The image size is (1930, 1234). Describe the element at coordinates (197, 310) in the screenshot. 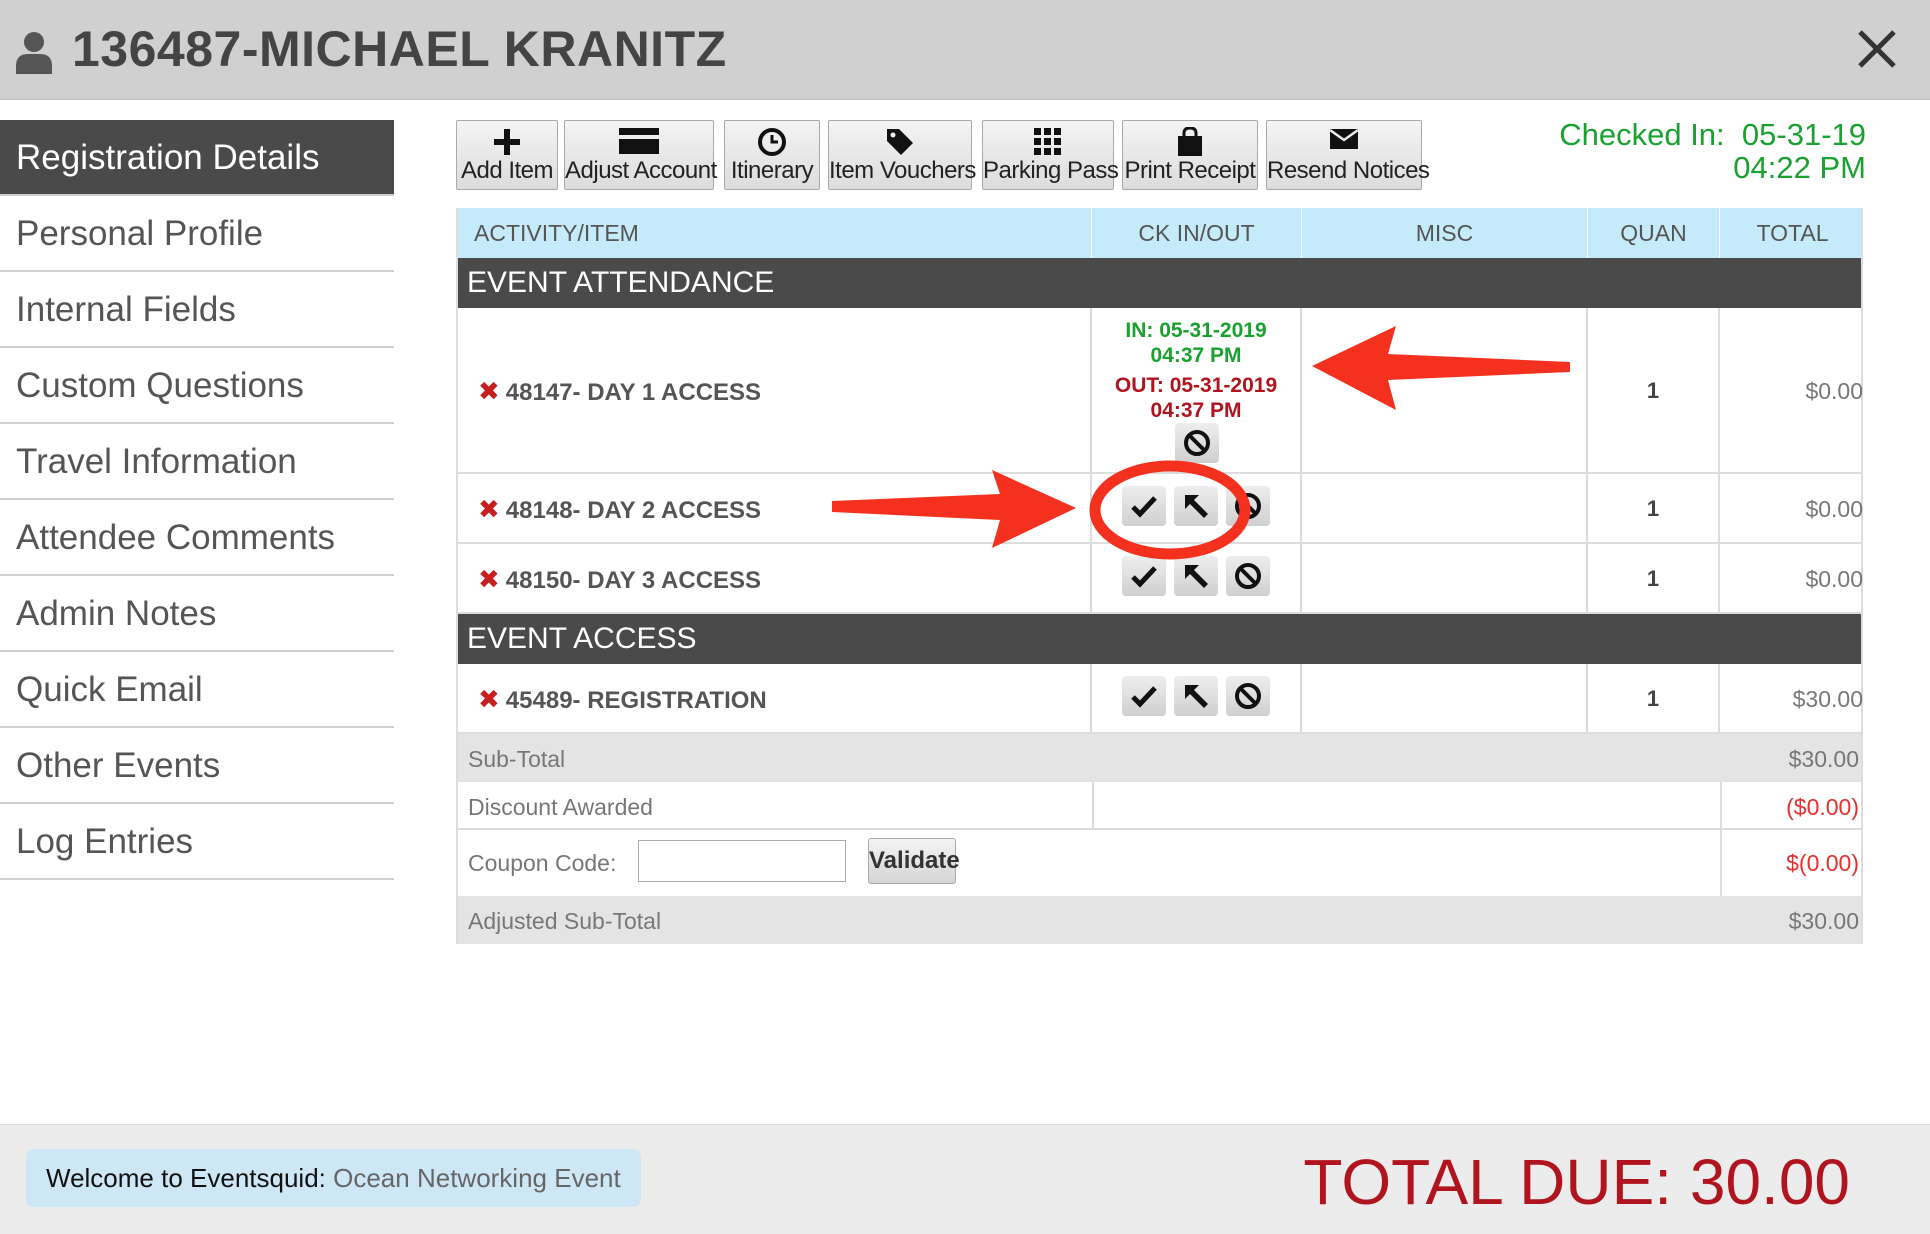

I see `sidebar-item-internal-fields: Internal Fields` at that location.